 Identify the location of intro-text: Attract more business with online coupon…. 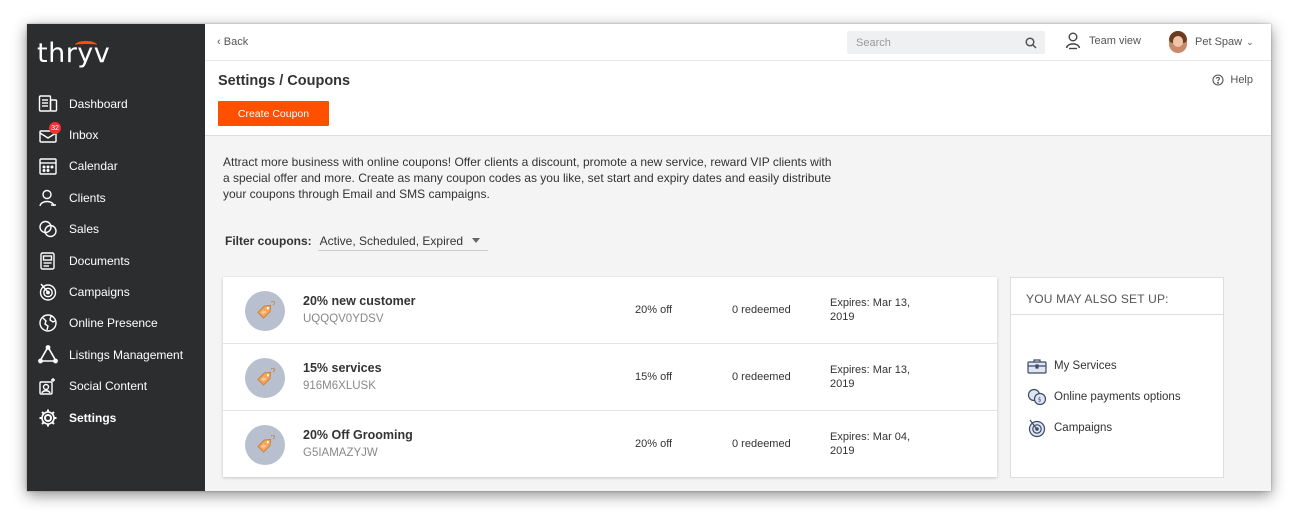
(538, 178).